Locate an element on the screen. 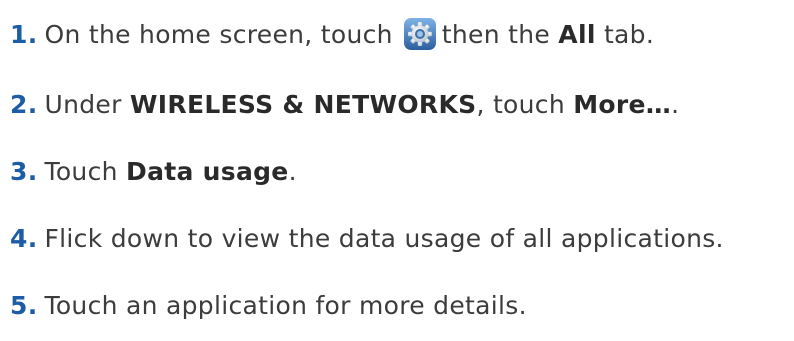 This screenshot has height=341, width=794. step-number: 1. is located at coordinates (24, 34).